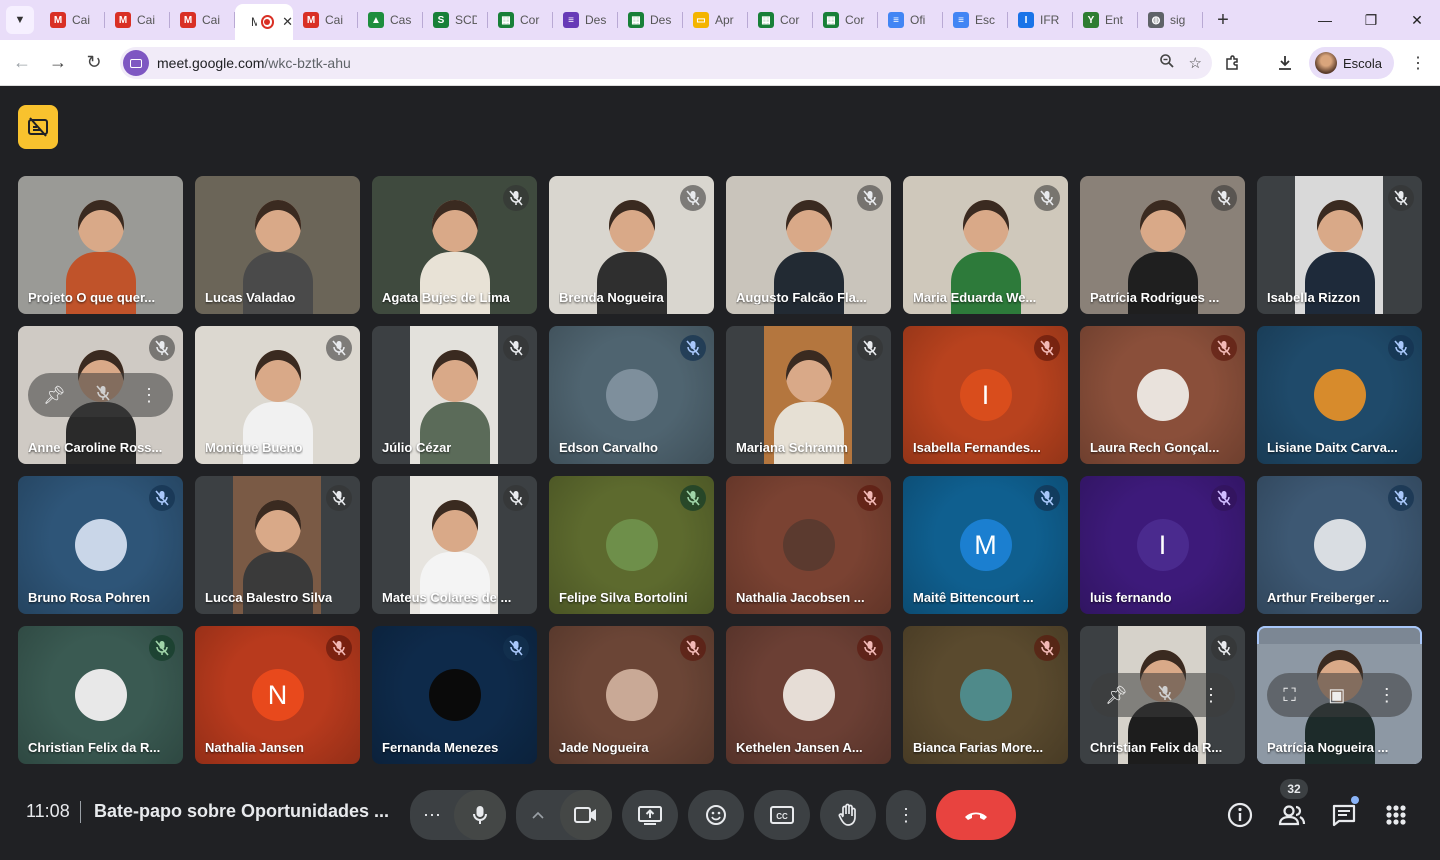 The width and height of the screenshot is (1440, 860). What do you see at coordinates (716, 815) in the screenshot?
I see `reactions-button` at bounding box center [716, 815].